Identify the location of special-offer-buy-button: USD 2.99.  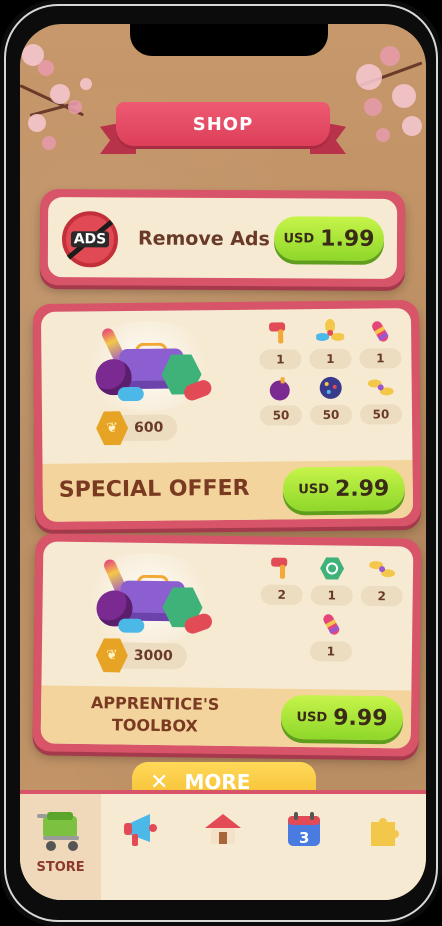
(344, 489).